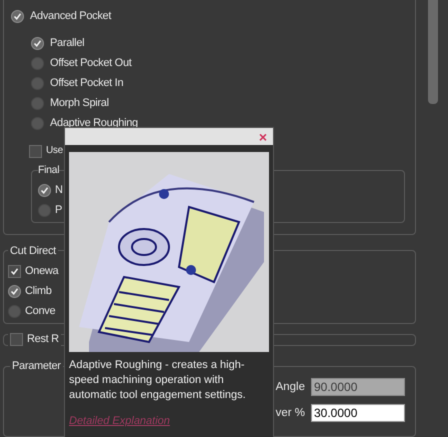  What do you see at coordinates (91, 63) in the screenshot?
I see `option-label: Offset Pocket Out` at bounding box center [91, 63].